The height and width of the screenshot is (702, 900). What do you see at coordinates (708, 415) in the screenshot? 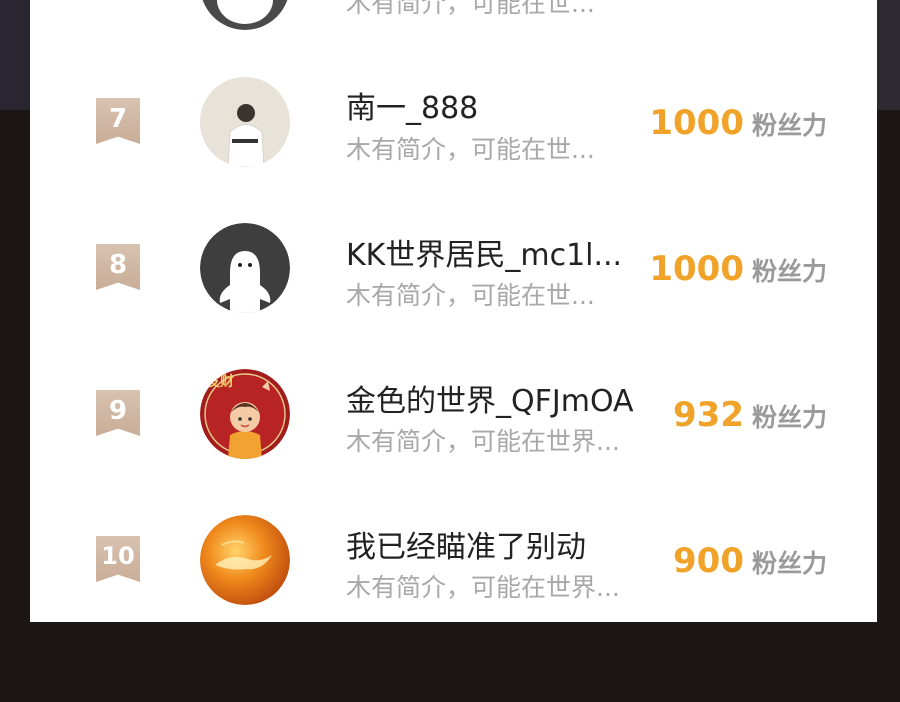
I see `score-value: 932` at bounding box center [708, 415].